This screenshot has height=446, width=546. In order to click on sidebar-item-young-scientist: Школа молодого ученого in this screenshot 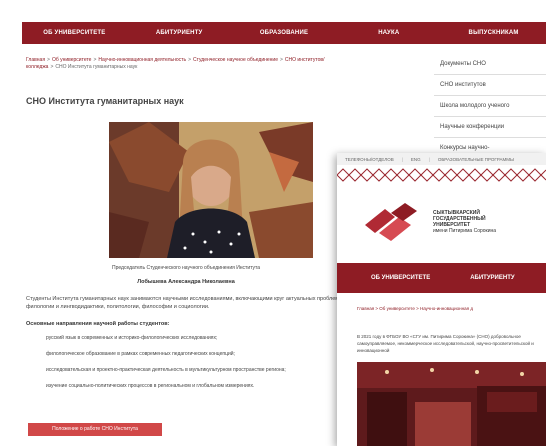, I will do `click(490, 106)`.